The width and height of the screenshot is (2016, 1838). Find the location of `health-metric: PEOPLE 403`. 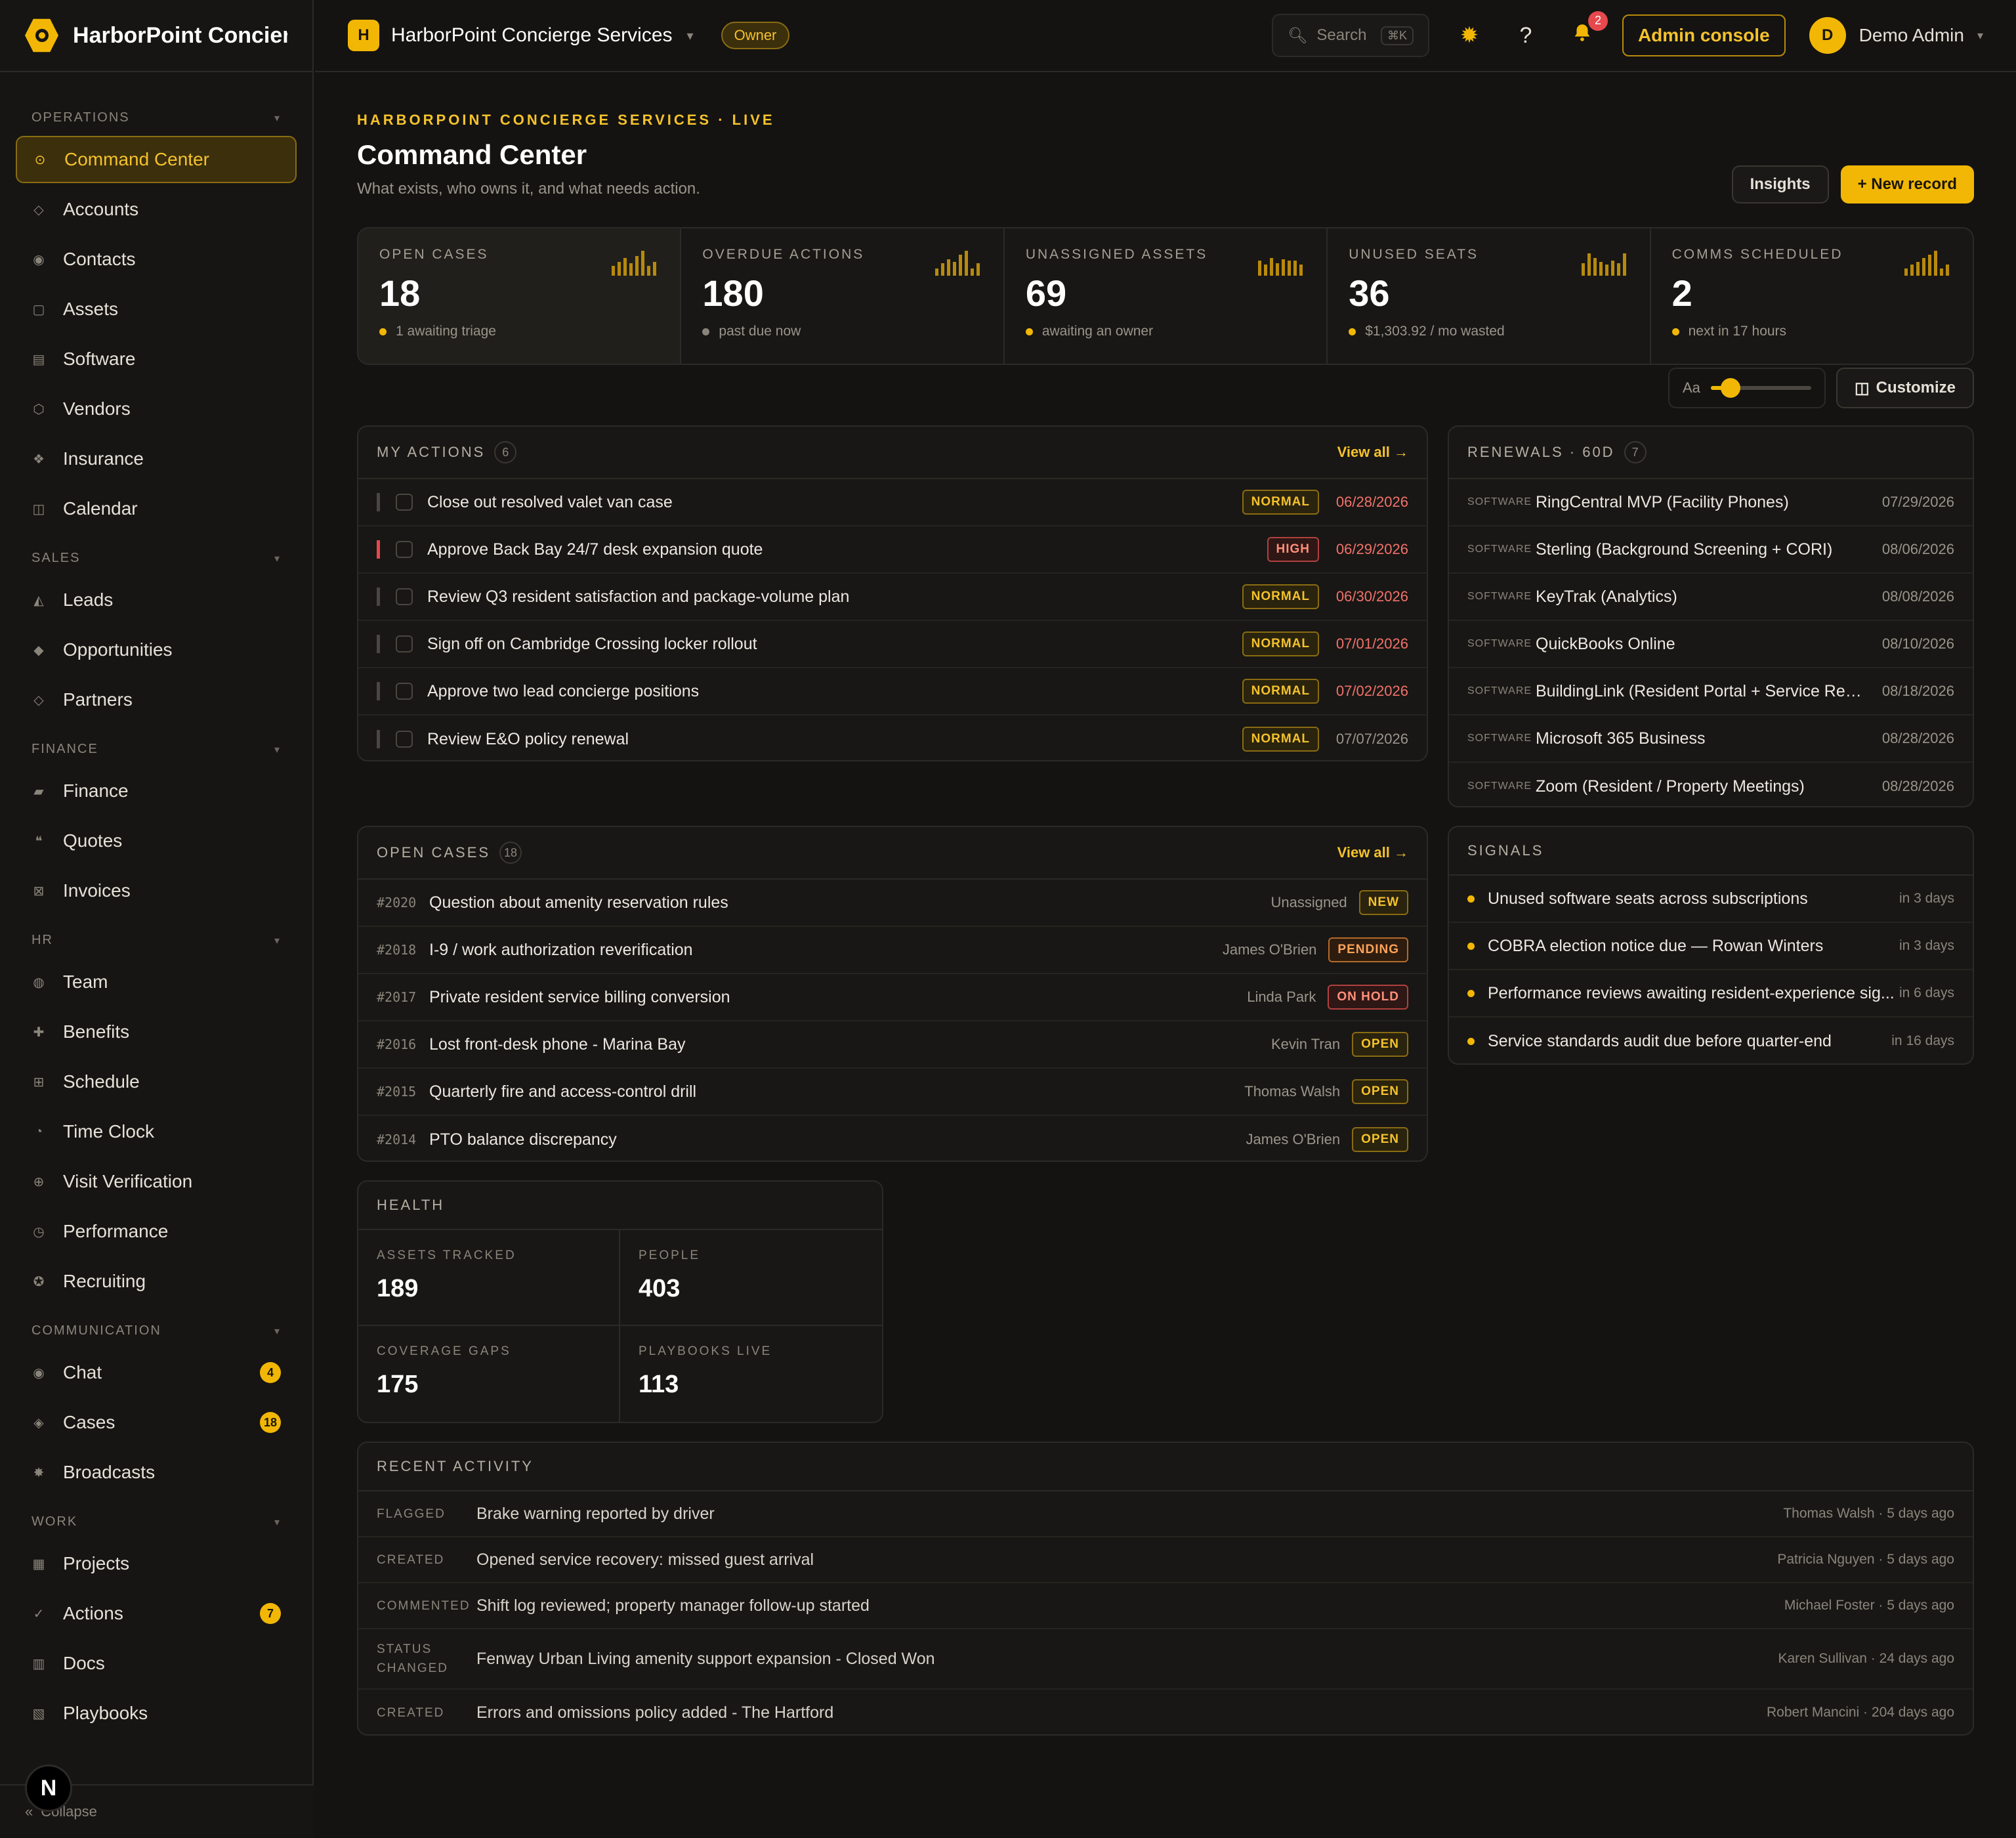

health-metric: PEOPLE 403 is located at coordinates (751, 1278).